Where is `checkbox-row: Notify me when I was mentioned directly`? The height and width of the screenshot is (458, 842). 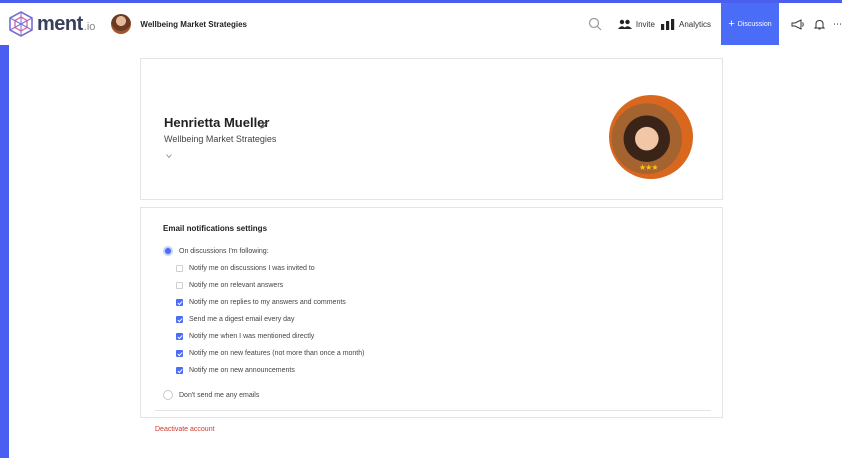
checkbox-row: Notify me when I was mentioned directly is located at coordinates (245, 336).